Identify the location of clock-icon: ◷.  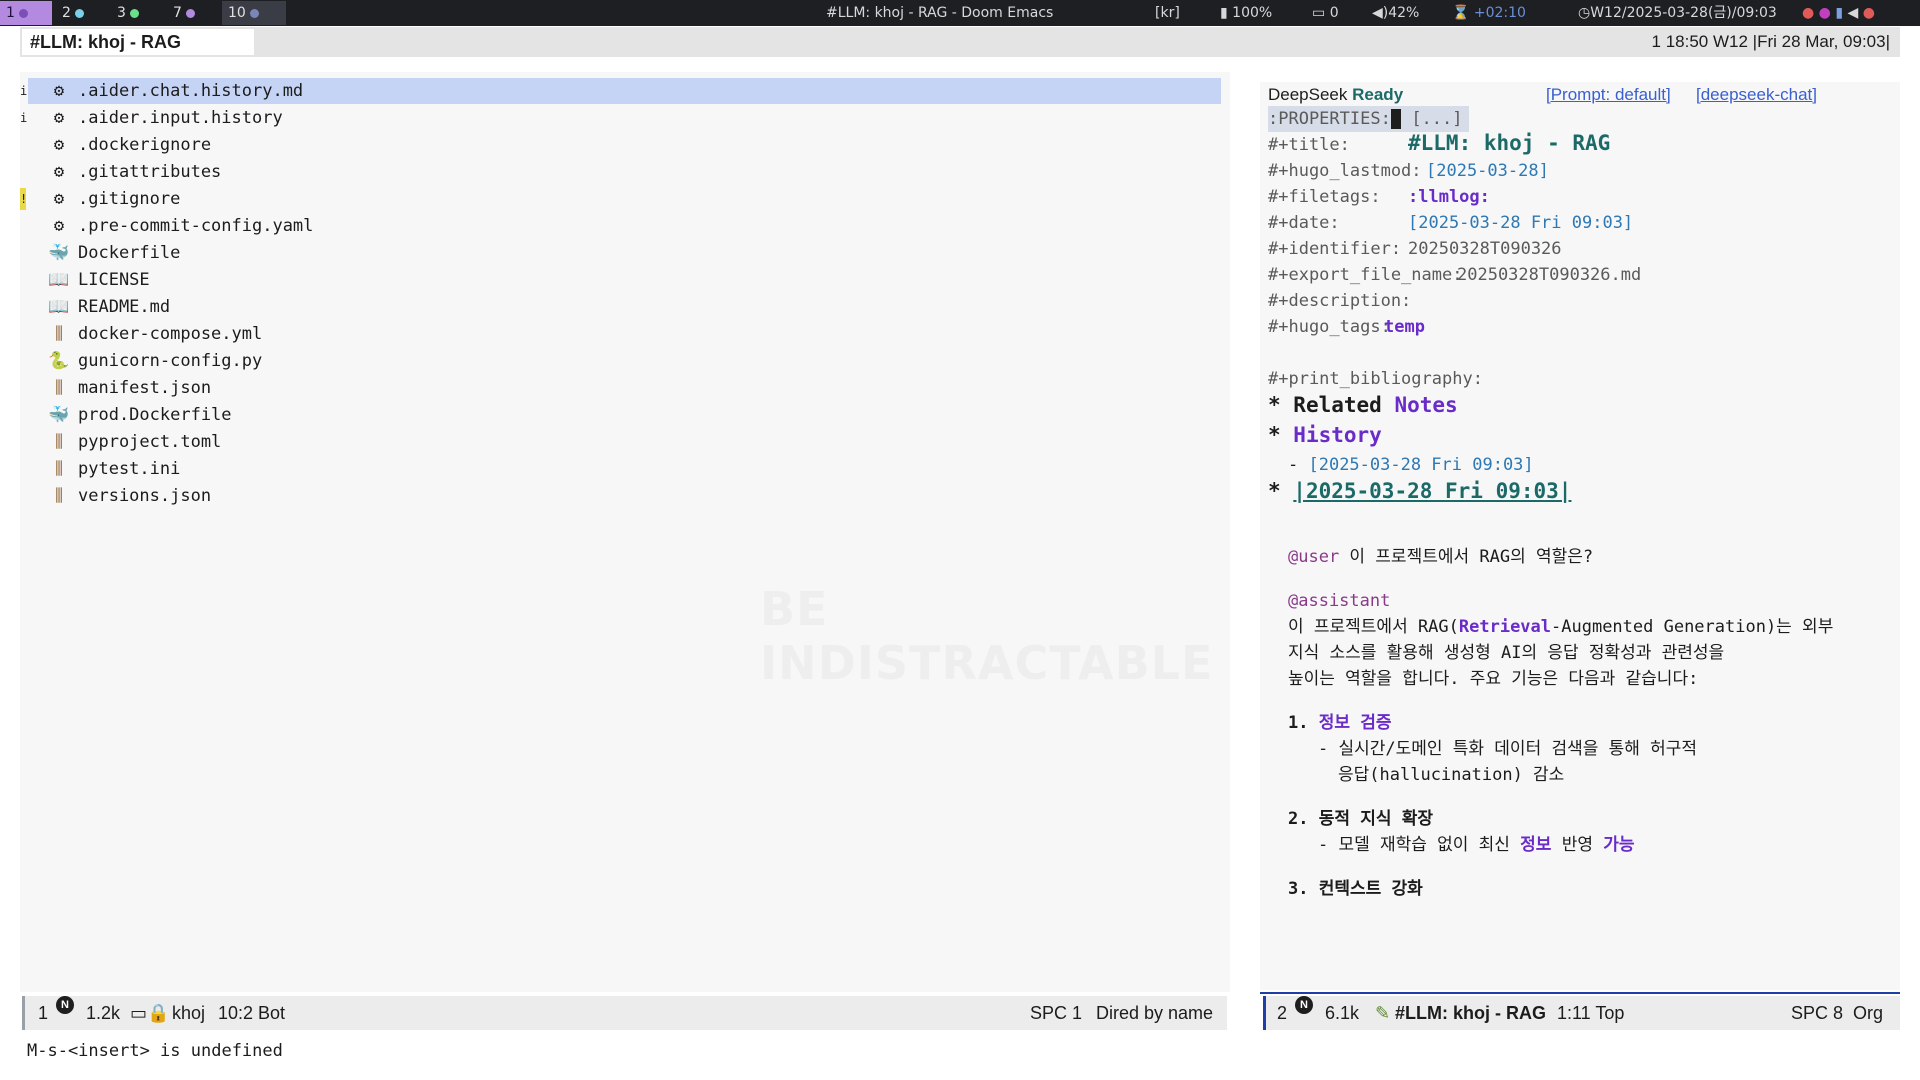
(1584, 13).